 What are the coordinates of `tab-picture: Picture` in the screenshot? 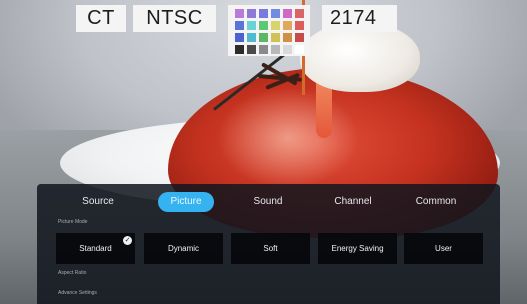 It's located at (186, 202).